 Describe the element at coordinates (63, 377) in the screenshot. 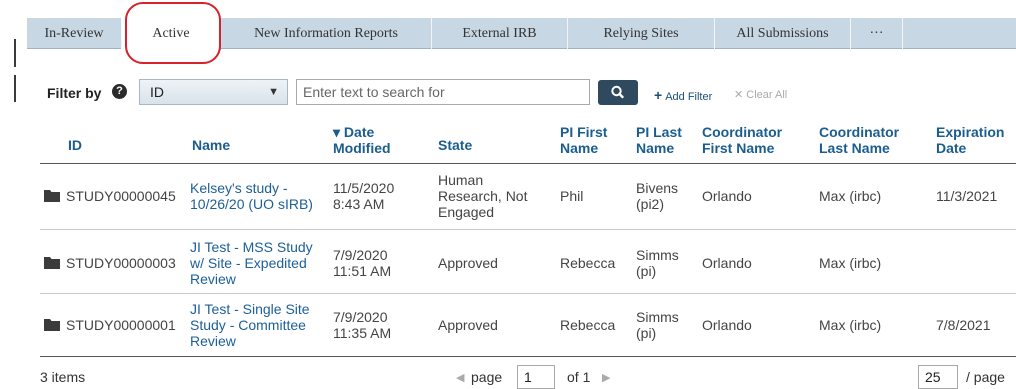

I see `items-count: 3 items` at that location.